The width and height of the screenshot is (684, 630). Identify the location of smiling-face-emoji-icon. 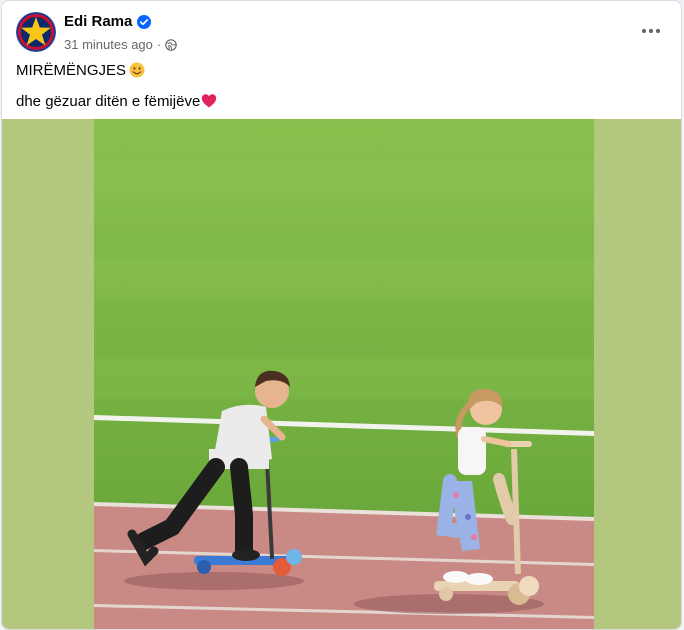
(137, 70).